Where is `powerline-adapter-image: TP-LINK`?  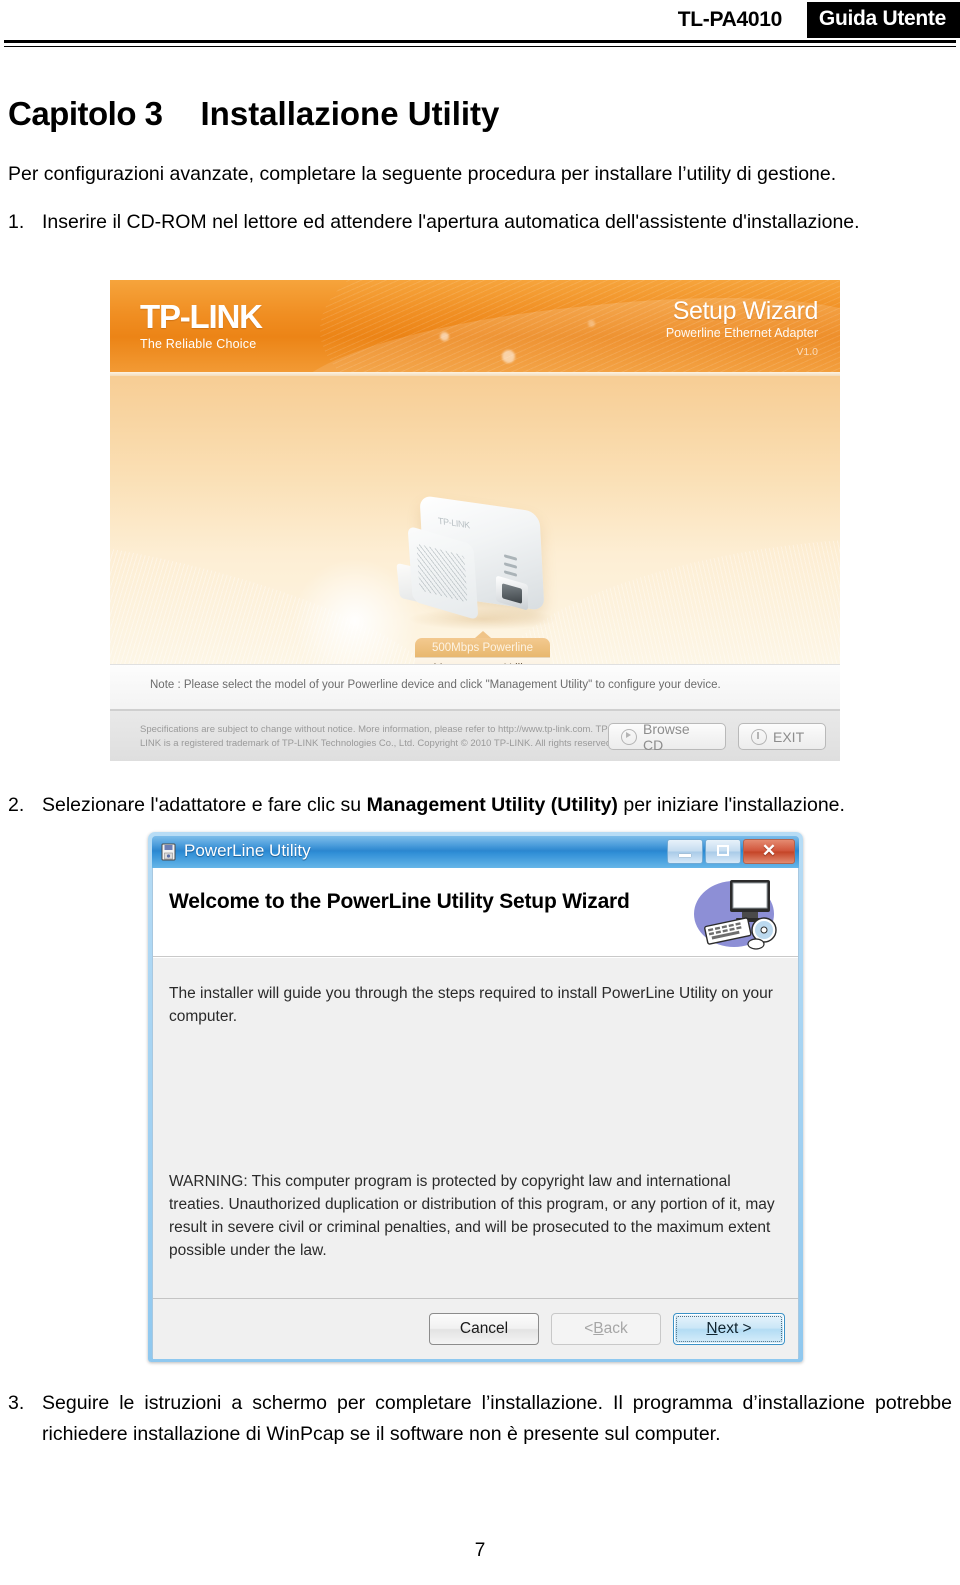 powerline-adapter-image: TP-LINK is located at coordinates (484, 559).